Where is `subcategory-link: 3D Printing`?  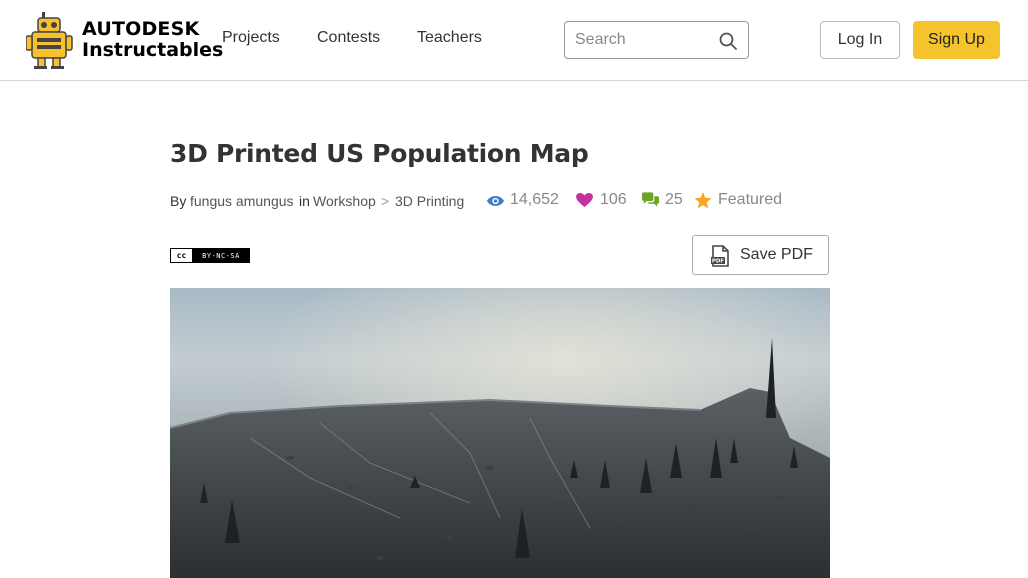
subcategory-link: 3D Printing is located at coordinates (429, 201).